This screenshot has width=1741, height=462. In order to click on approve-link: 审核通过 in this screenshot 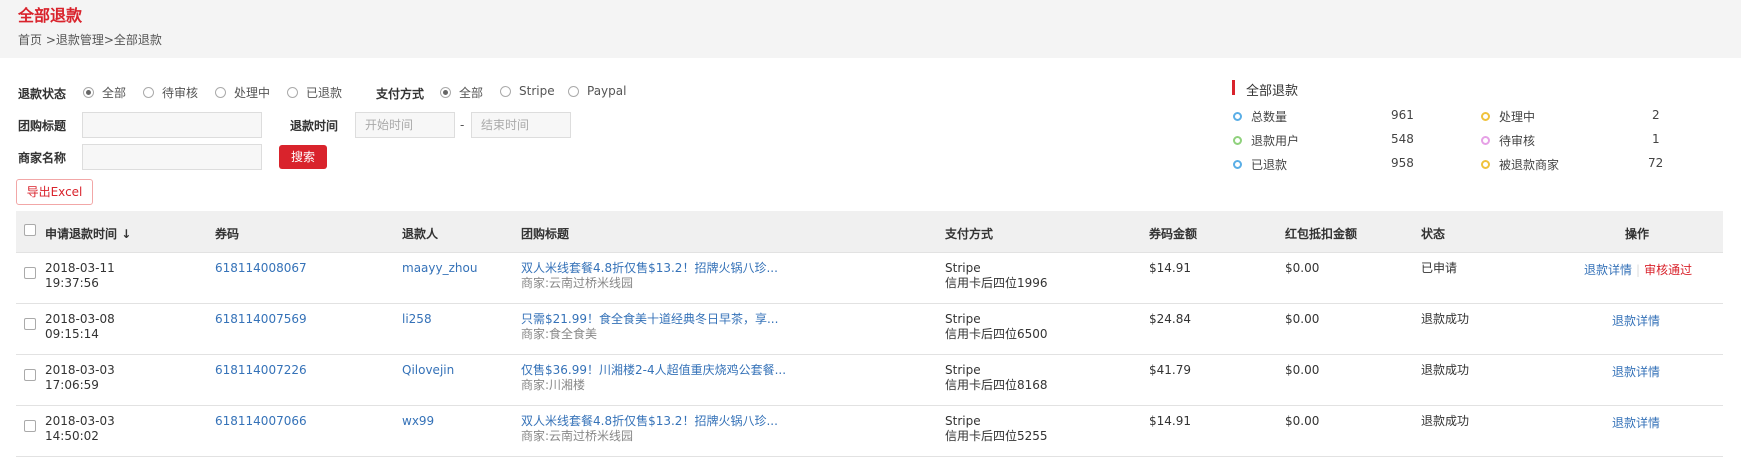, I will do `click(1668, 270)`.